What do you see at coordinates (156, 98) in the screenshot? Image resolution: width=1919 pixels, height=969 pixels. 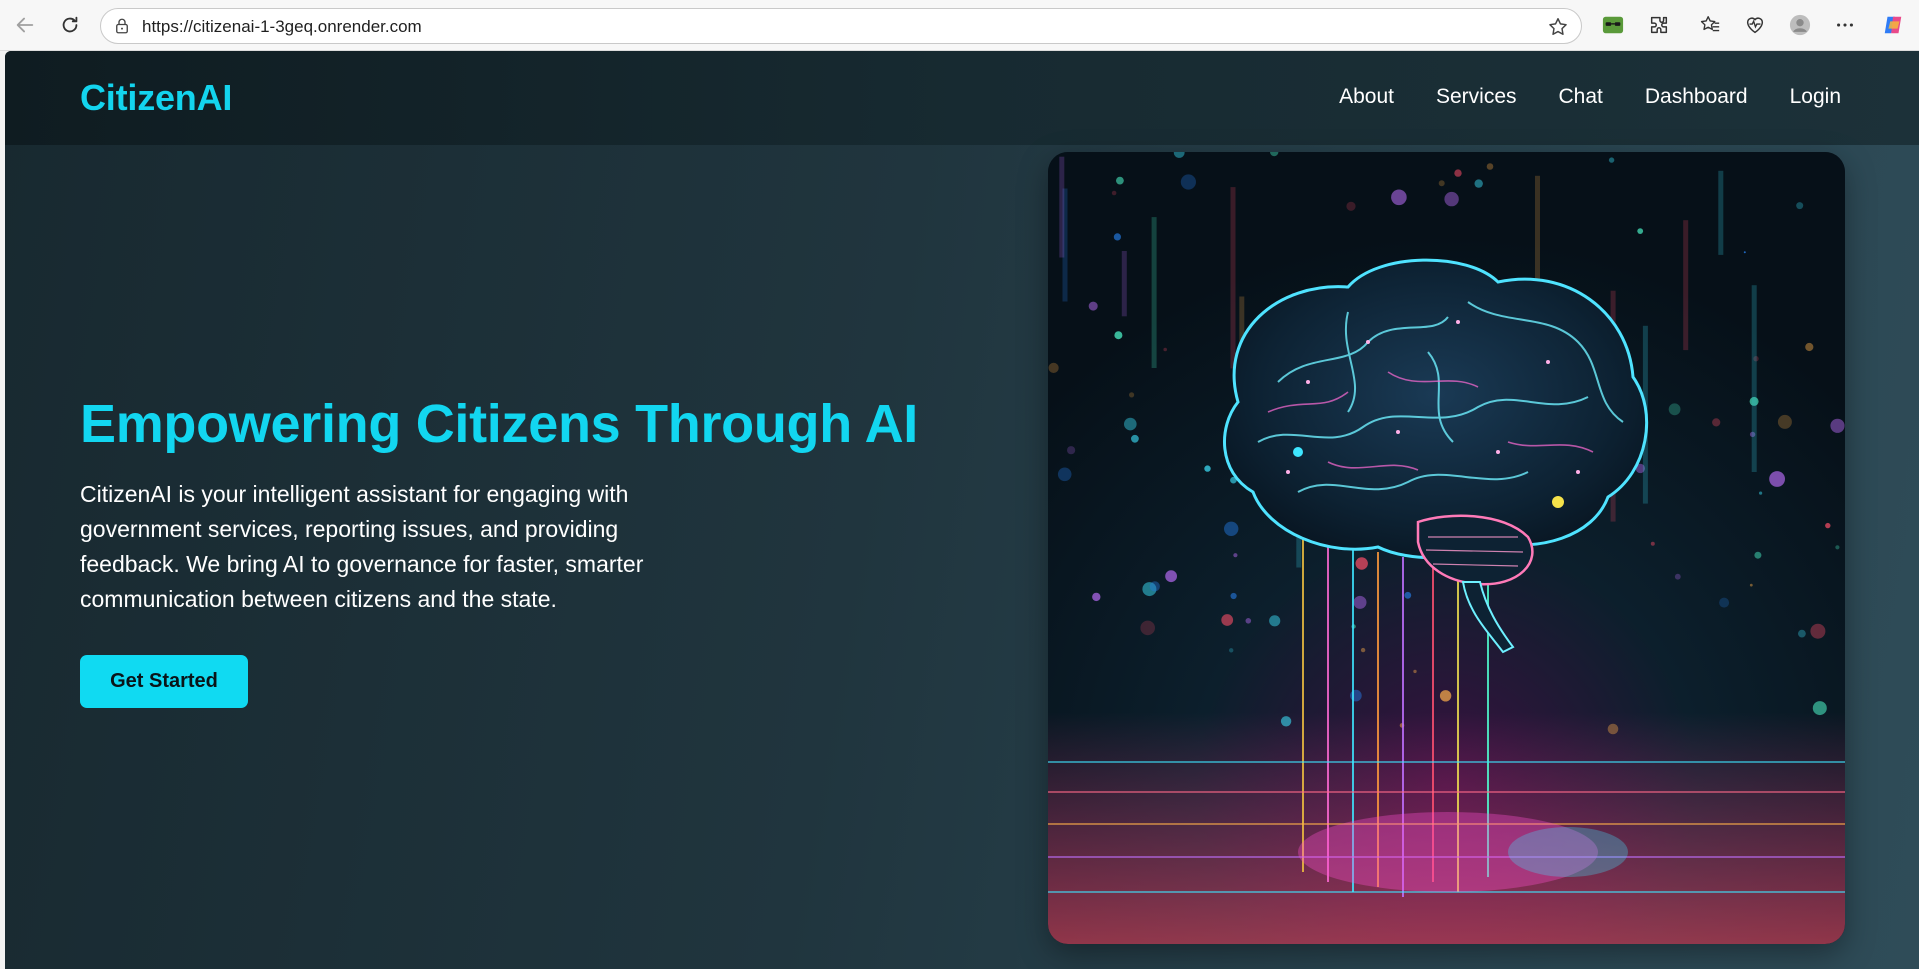 I see `site-logo: CitizenAI` at bounding box center [156, 98].